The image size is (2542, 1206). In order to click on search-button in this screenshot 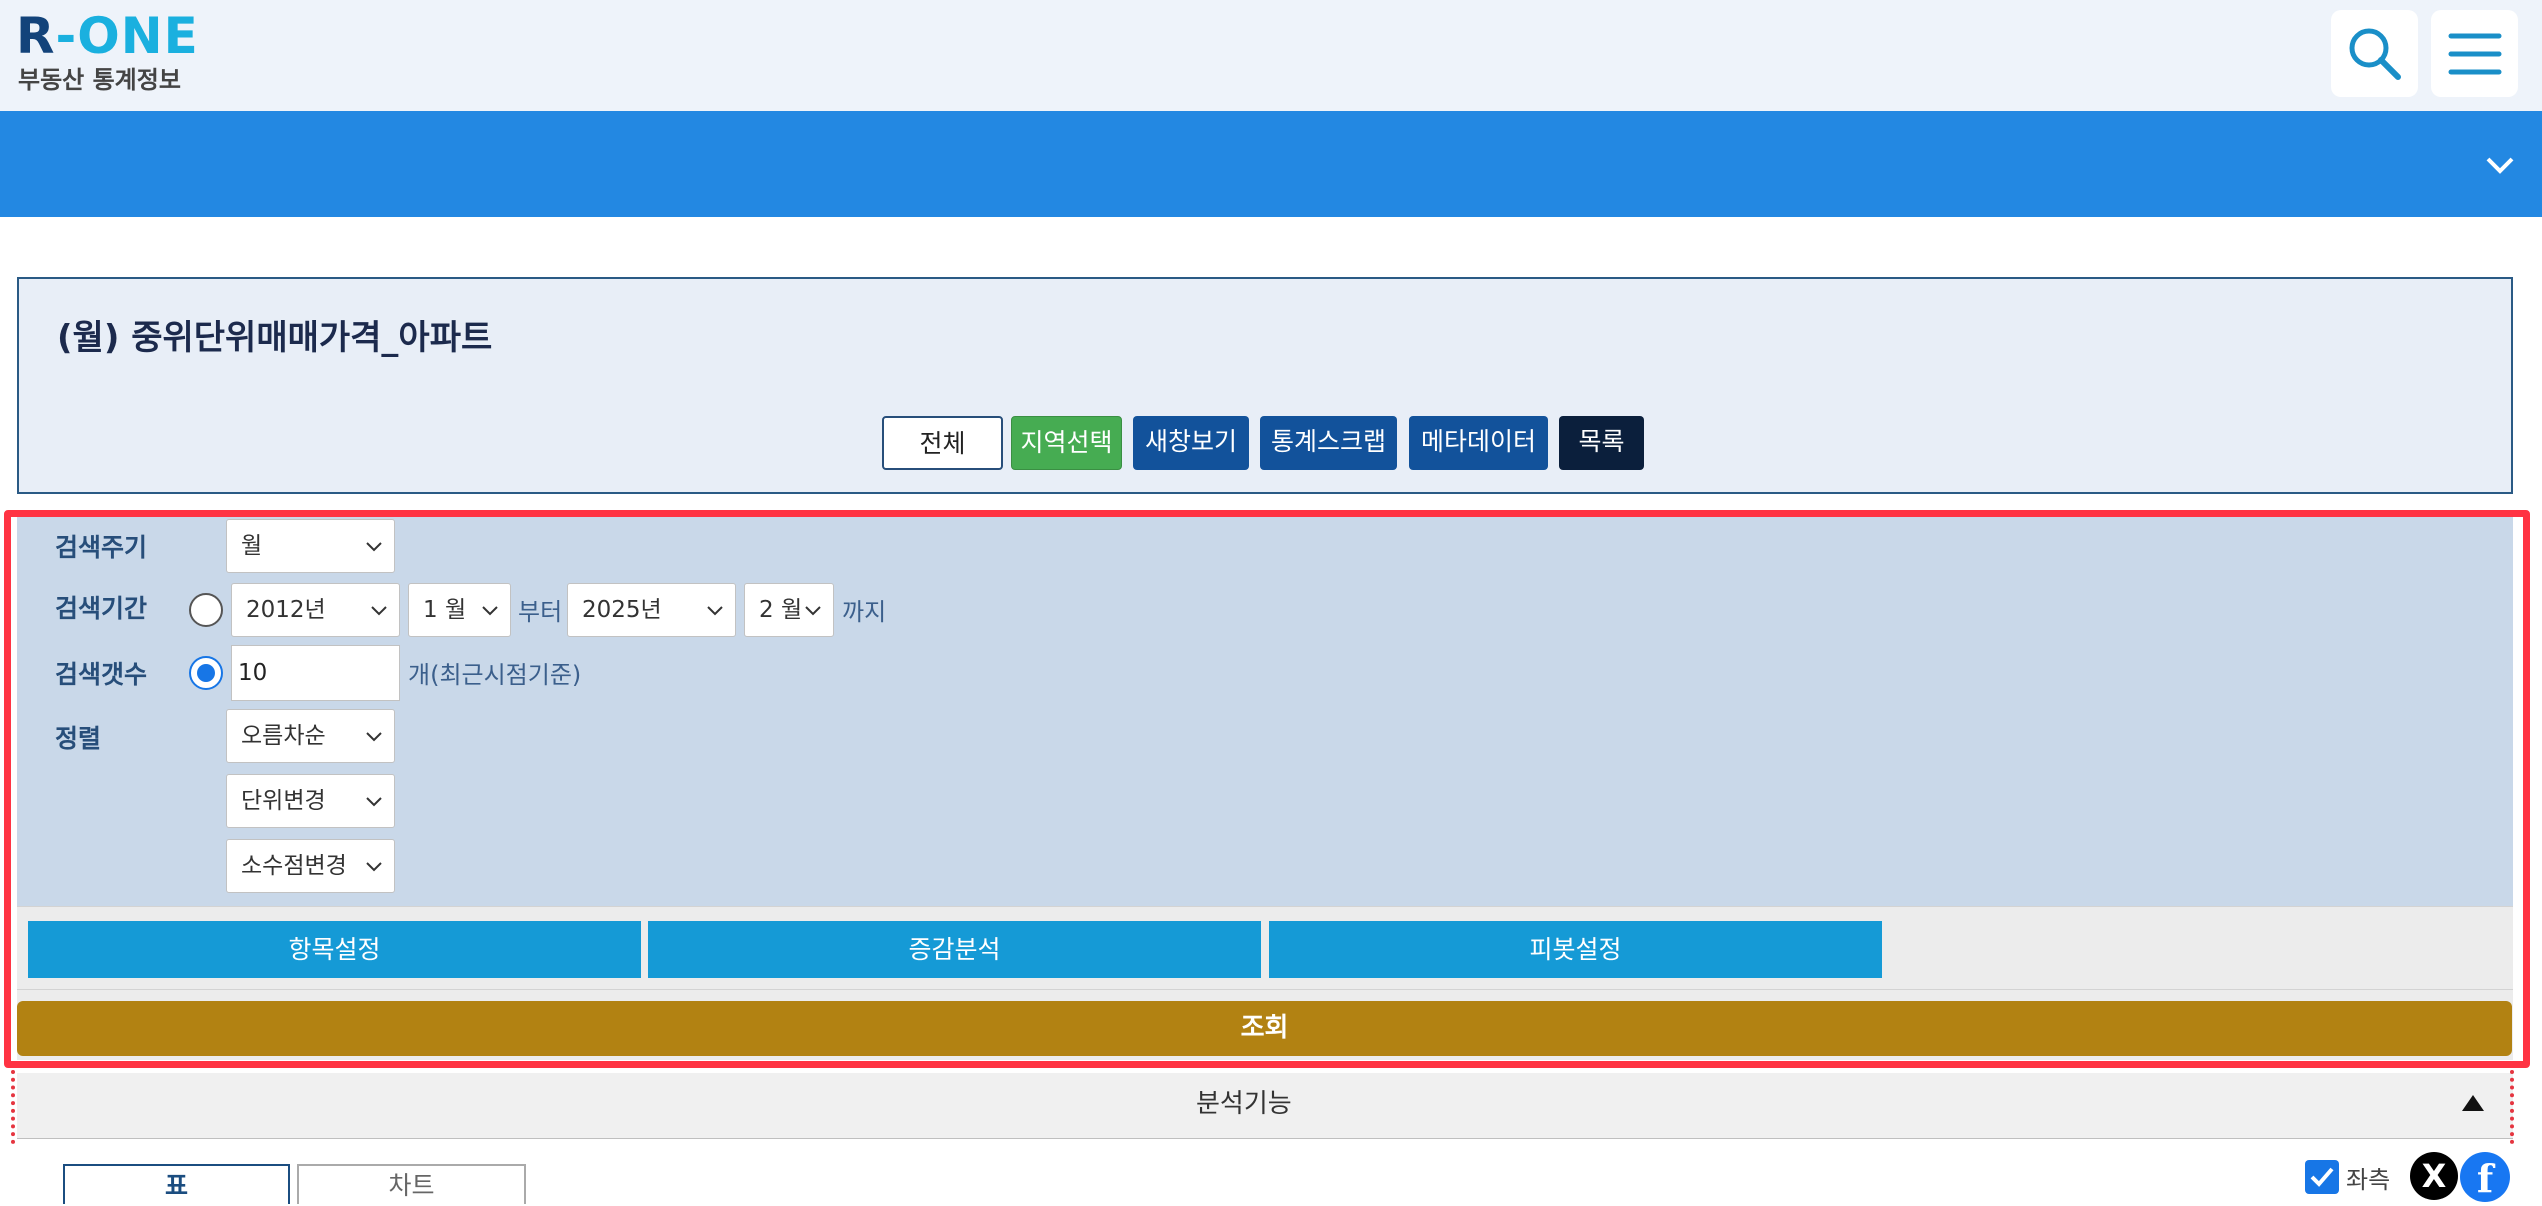, I will do `click(2374, 53)`.